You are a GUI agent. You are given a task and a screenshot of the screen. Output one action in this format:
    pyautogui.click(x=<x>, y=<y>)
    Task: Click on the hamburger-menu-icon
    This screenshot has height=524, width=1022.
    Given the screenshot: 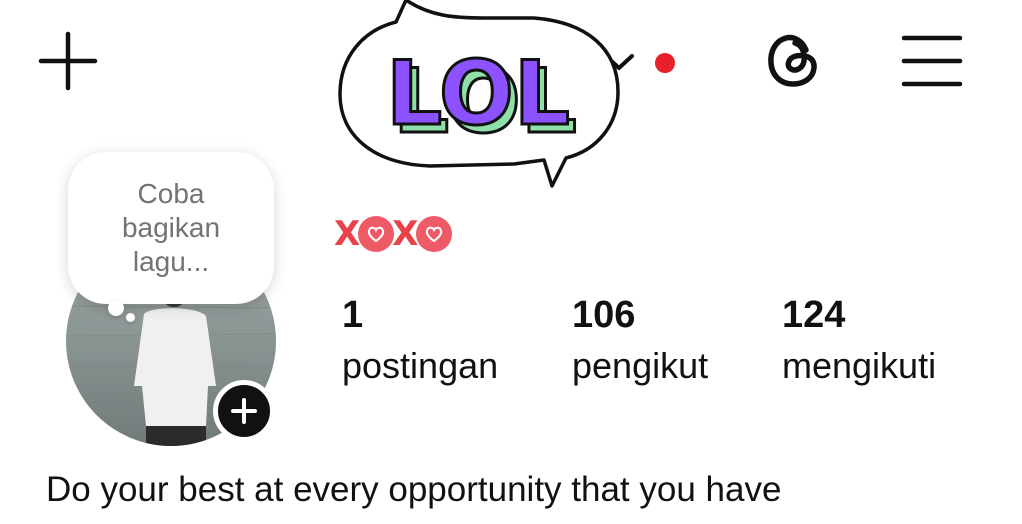 What is the action you would take?
    pyautogui.click(x=932, y=61)
    